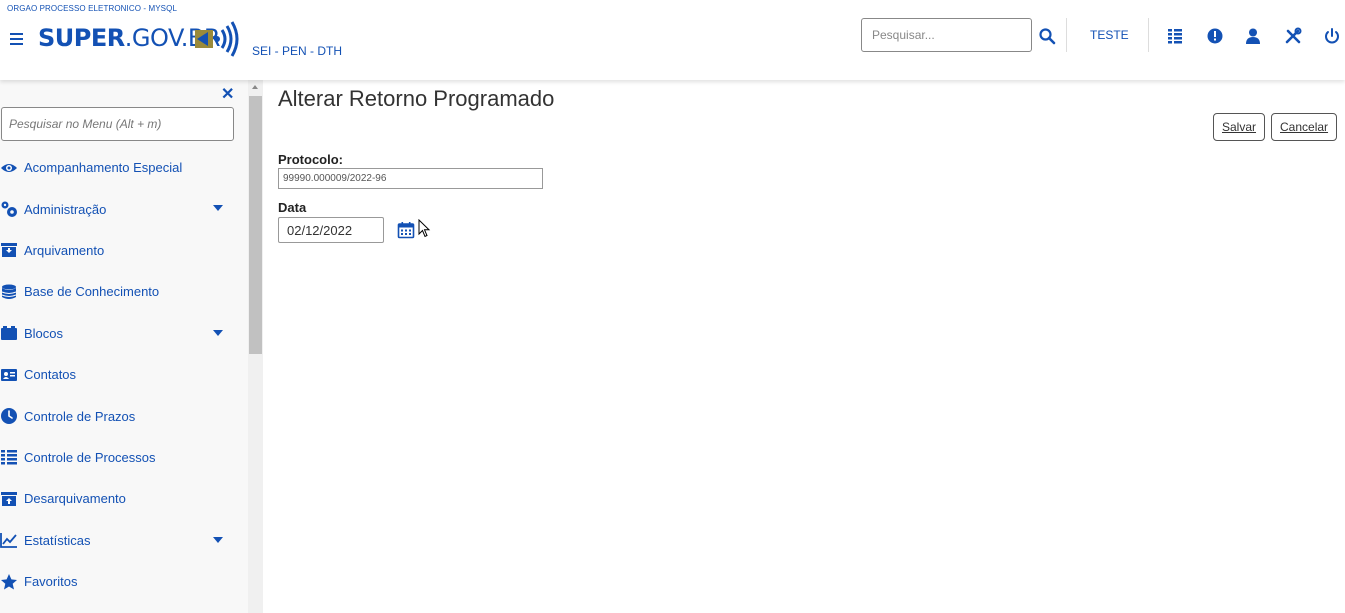 The image size is (1345, 613). What do you see at coordinates (255, 225) in the screenshot?
I see `scroll-thumb` at bounding box center [255, 225].